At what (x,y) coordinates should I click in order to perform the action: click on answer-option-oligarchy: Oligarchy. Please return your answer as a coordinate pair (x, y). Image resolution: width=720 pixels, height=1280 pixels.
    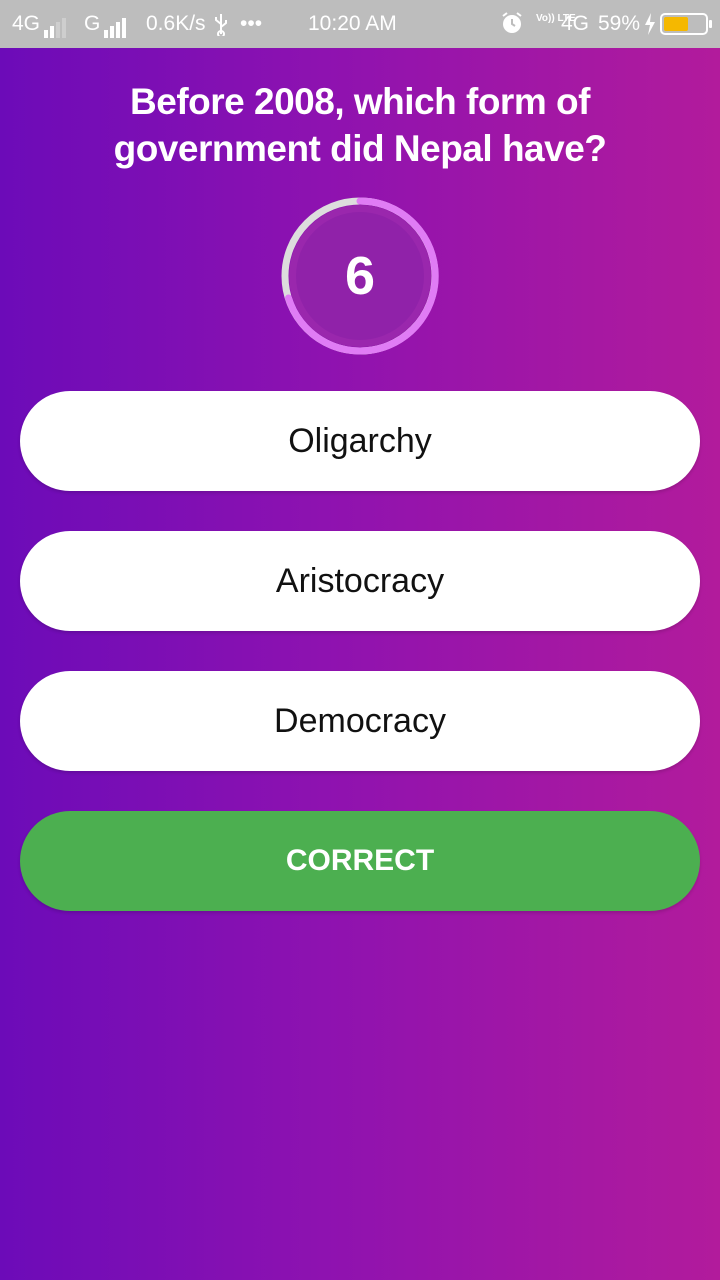
    Looking at the image, I should click on (360, 441).